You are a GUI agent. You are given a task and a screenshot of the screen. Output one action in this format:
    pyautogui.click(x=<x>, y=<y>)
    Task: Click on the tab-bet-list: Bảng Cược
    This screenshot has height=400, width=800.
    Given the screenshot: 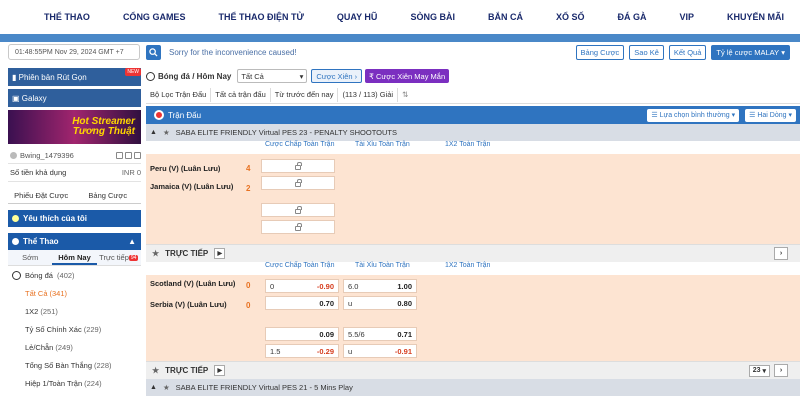 What is the action you would take?
    pyautogui.click(x=108, y=195)
    